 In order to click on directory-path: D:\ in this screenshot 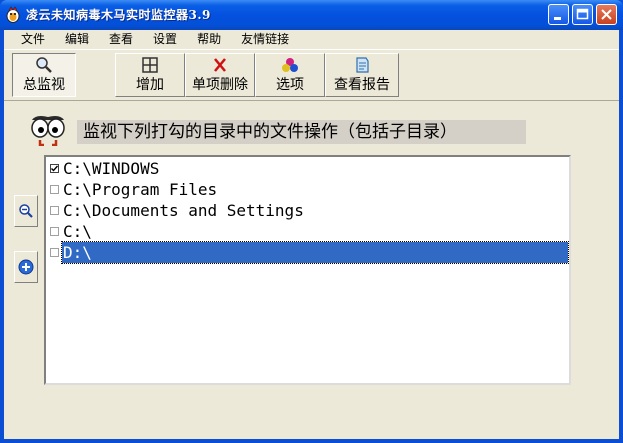, I will do `click(315, 252)`.